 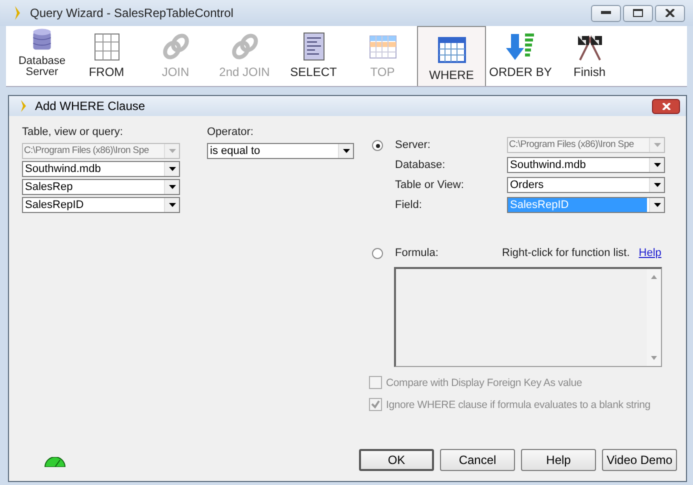 I want to click on dropdown-field: SalesRep, so click(x=101, y=187).